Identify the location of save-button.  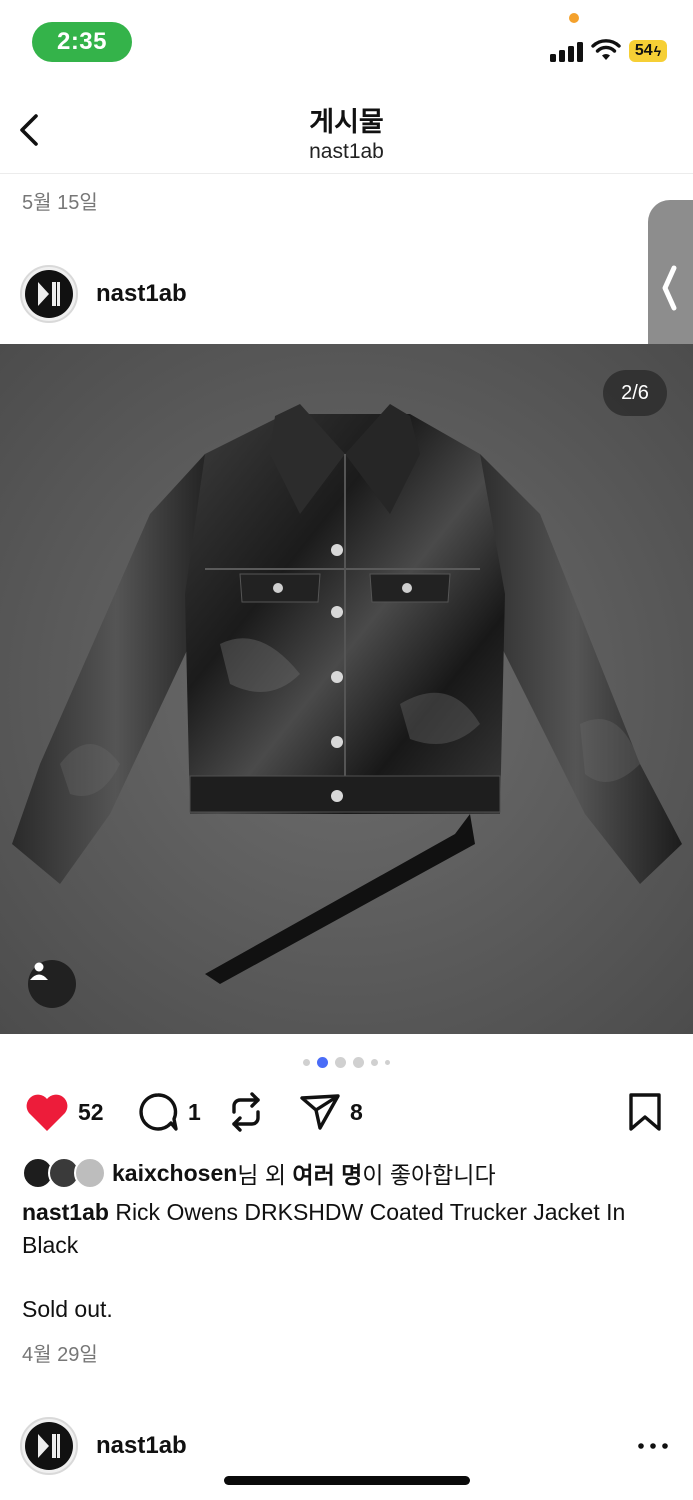
(645, 1112).